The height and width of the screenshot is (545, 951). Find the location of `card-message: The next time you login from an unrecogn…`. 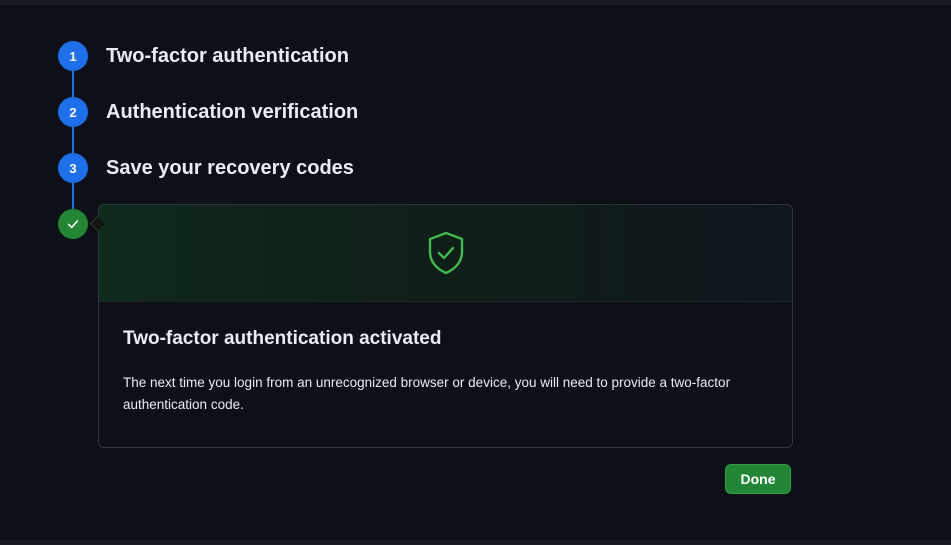

card-message: The next time you login from an unrecogn… is located at coordinates (427, 393).